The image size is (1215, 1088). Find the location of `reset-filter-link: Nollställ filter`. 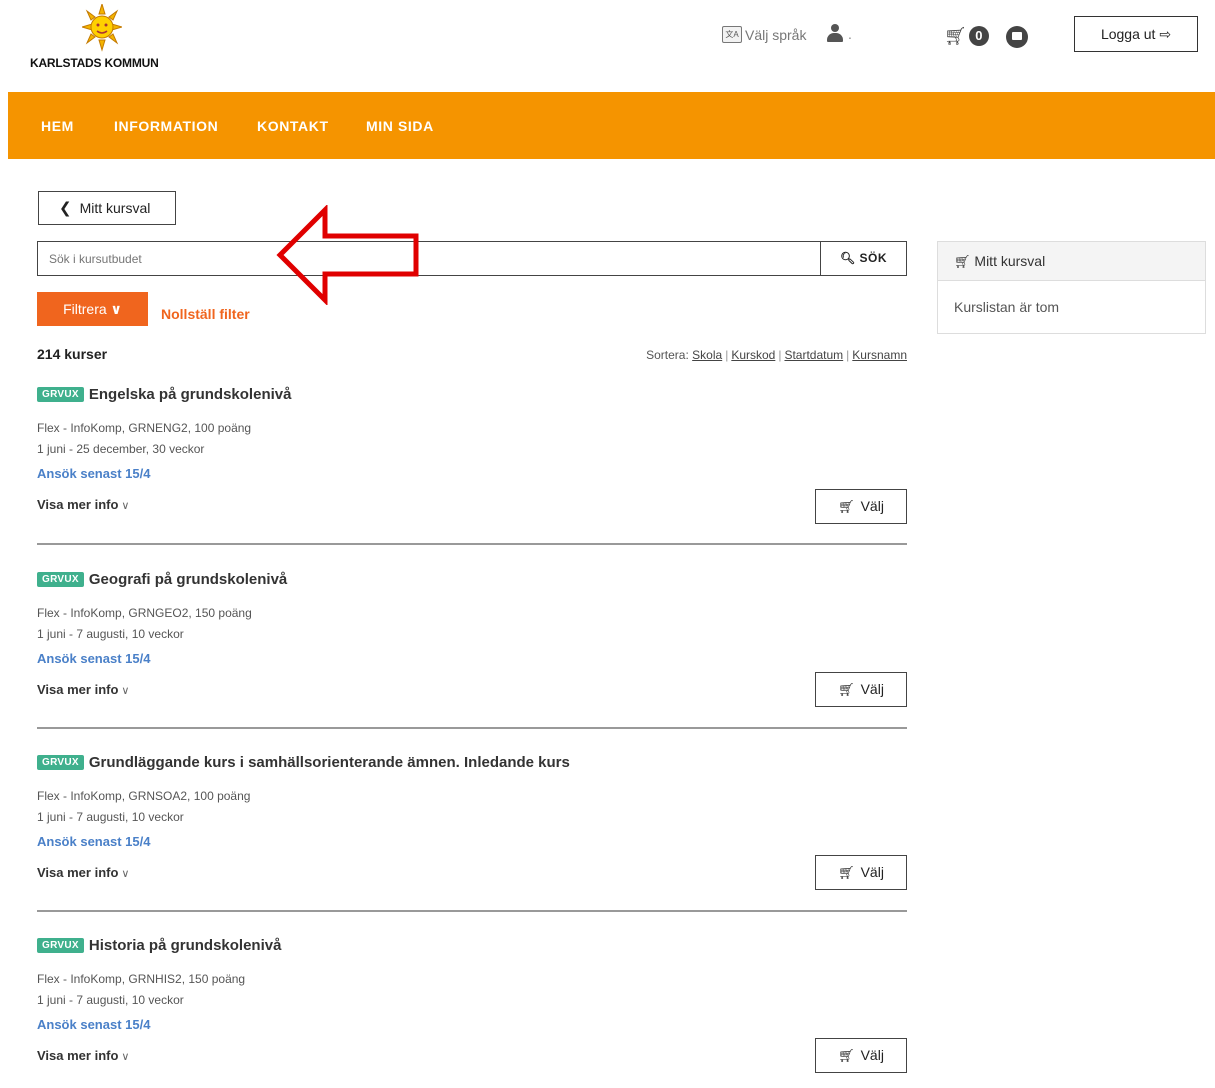

reset-filter-link: Nollställ filter is located at coordinates (205, 314).